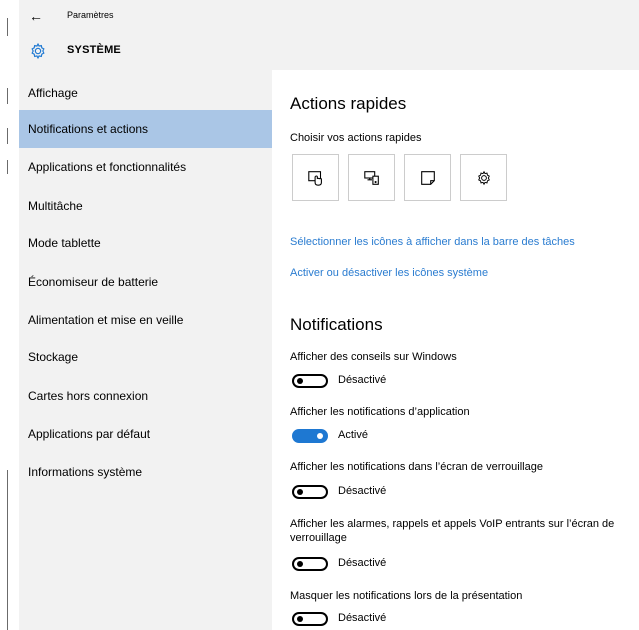 This screenshot has height=630, width=639. Describe the element at coordinates (362, 563) in the screenshot. I see `toggle-state-alarmes: Désactivé` at that location.